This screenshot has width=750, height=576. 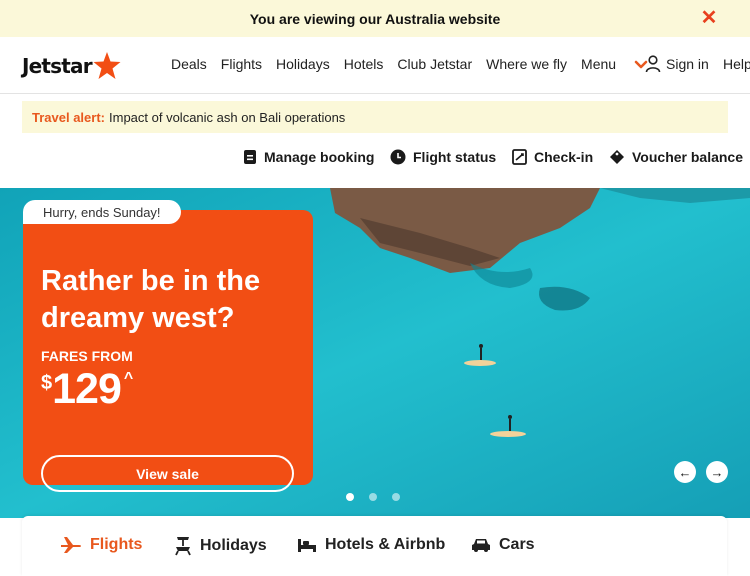 I want to click on tab-cars: Cars, so click(x=503, y=545).